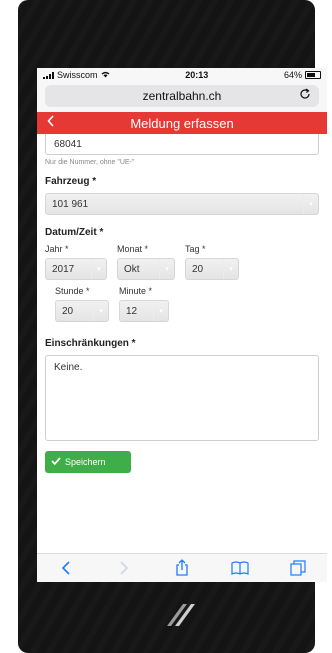 The height and width of the screenshot is (653, 332). I want to click on forward-icon, so click(124, 568).